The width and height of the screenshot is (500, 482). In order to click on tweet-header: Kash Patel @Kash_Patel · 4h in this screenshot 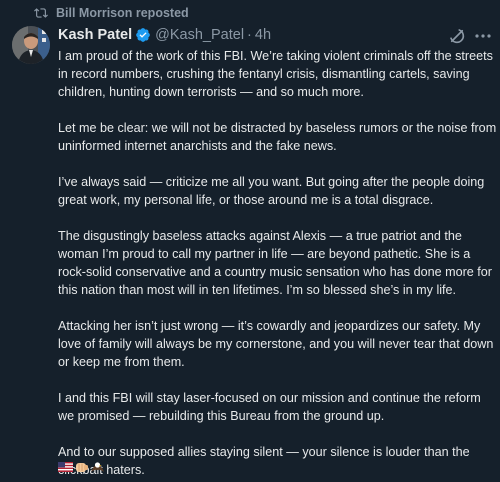, I will do `click(164, 35)`.